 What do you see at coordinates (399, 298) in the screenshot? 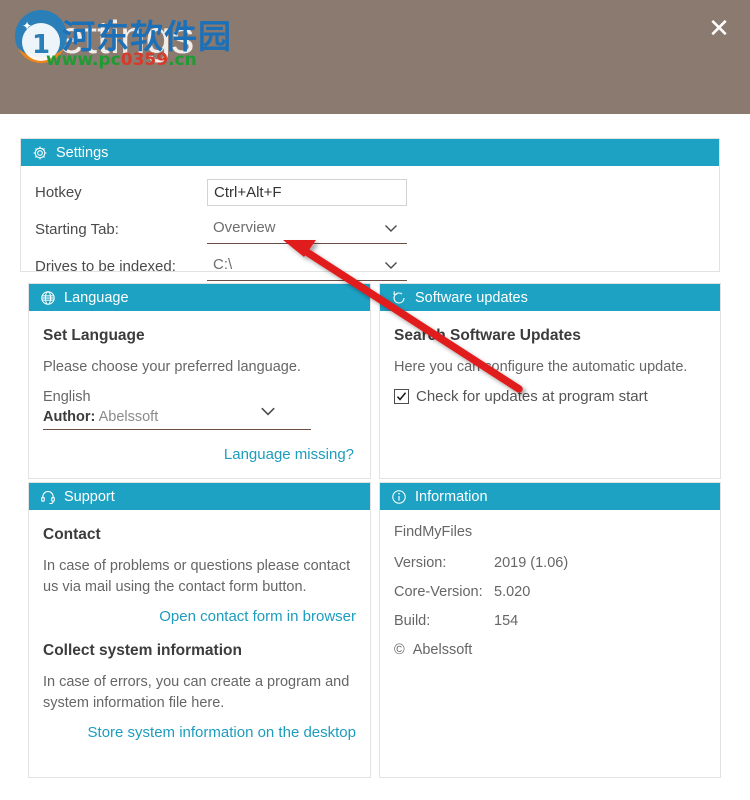
I see `refresh-icon` at bounding box center [399, 298].